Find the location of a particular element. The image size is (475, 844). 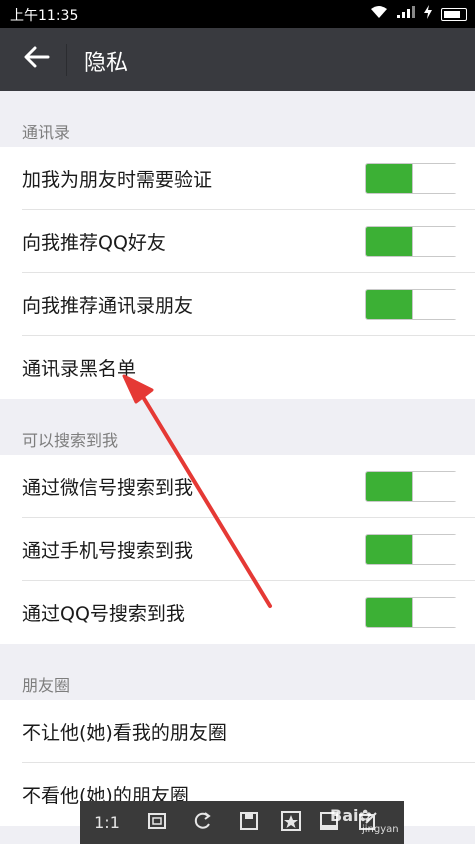

settings-row-verify-friend: 加我为朋友时需要验证 is located at coordinates (237, 178).